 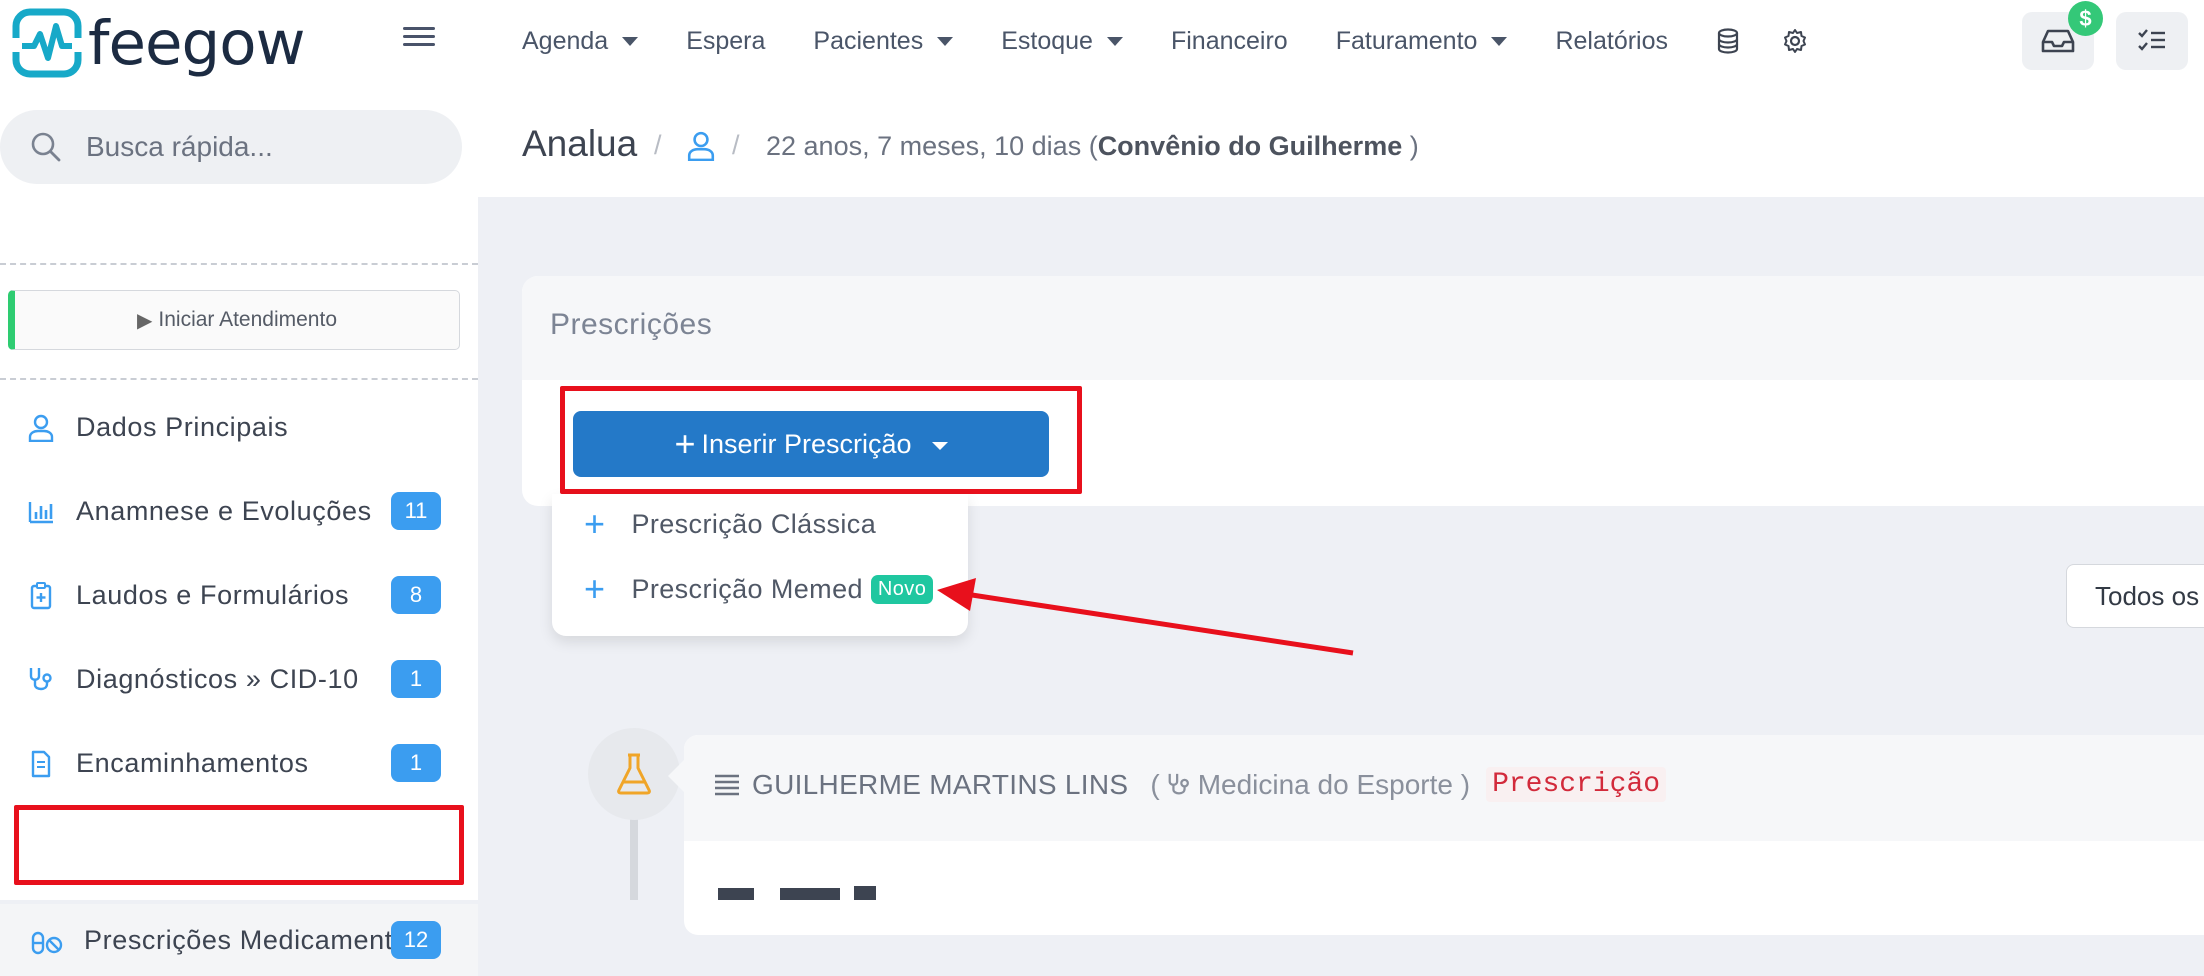 What do you see at coordinates (1047, 40) in the screenshot?
I see `nav-estoque-label: Estoque` at bounding box center [1047, 40].